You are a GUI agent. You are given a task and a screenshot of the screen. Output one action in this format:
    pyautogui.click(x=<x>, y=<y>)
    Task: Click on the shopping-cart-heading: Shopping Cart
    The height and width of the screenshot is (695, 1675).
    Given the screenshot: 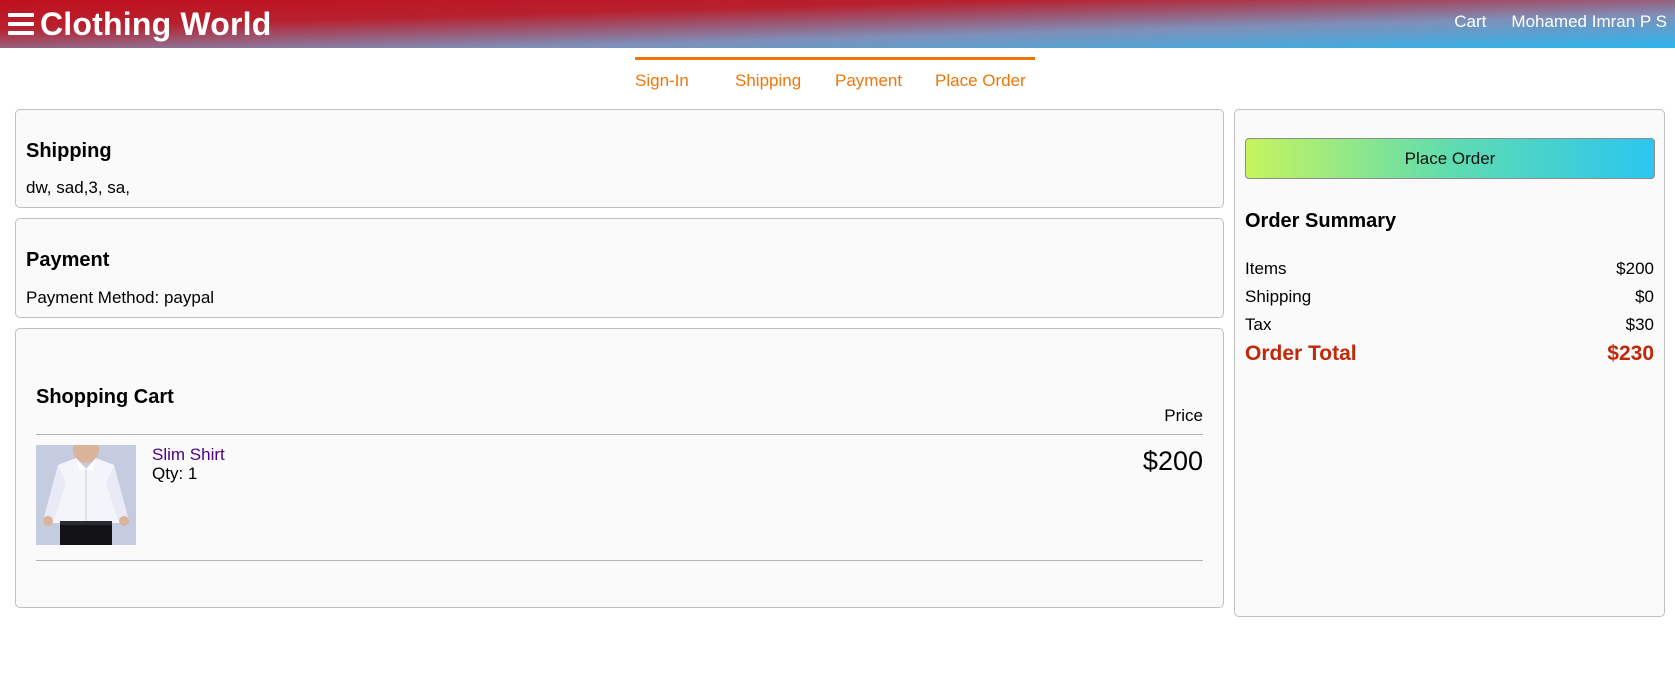 What is the action you would take?
    pyautogui.click(x=105, y=397)
    